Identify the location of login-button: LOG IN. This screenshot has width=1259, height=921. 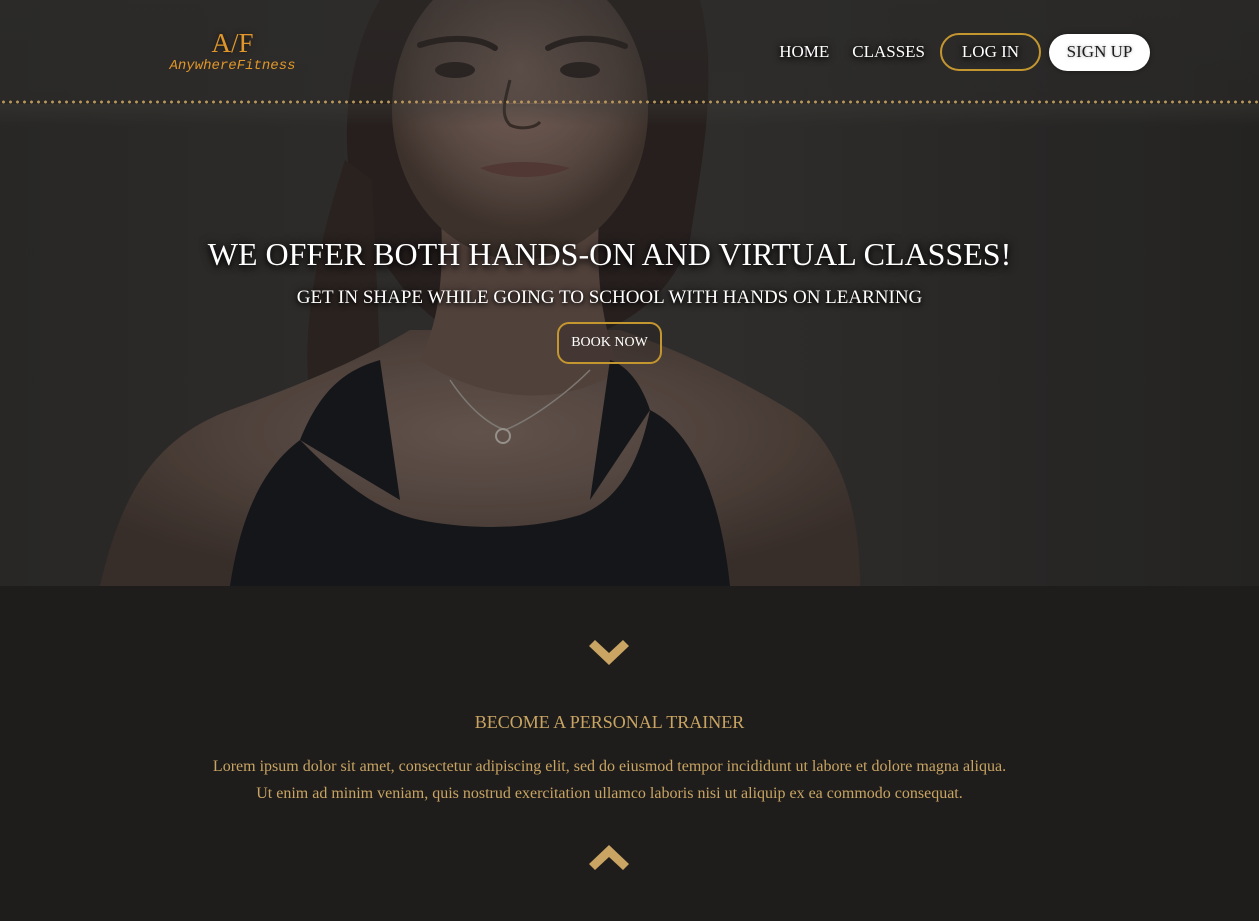
(990, 52).